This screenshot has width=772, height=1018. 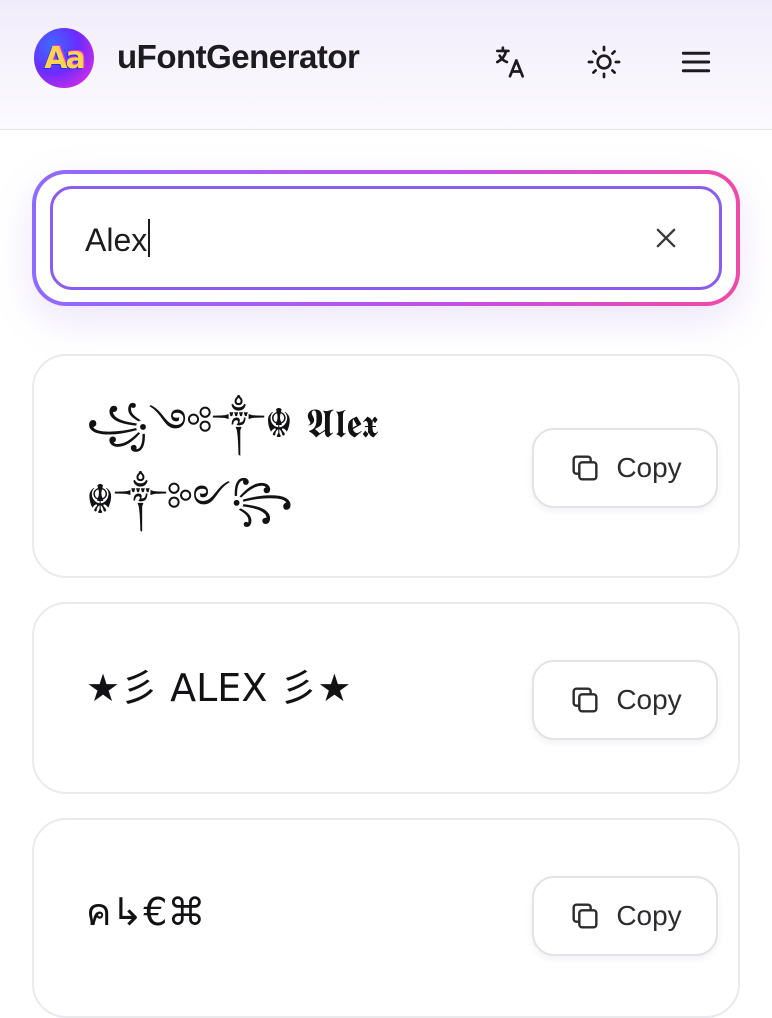 I want to click on clear-button, so click(x=666, y=238).